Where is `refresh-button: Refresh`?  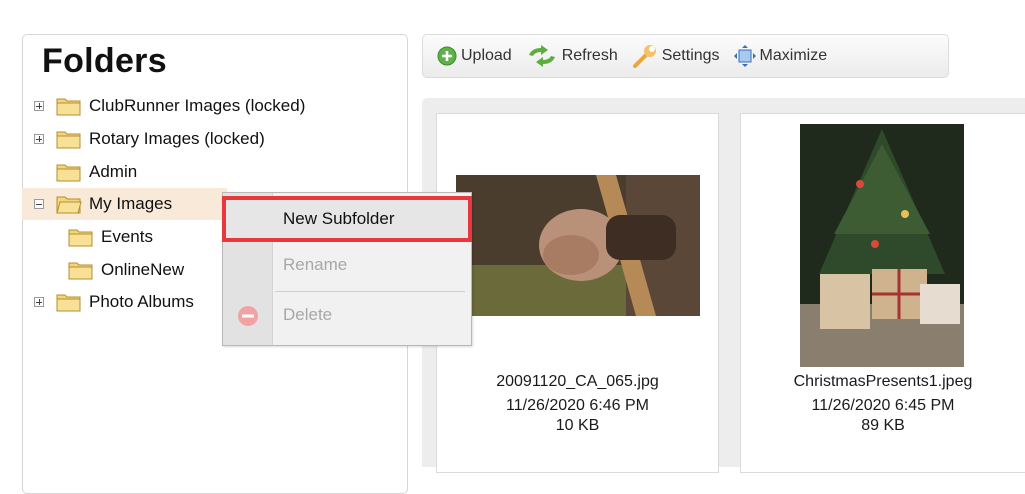 refresh-button: Refresh is located at coordinates (572, 56).